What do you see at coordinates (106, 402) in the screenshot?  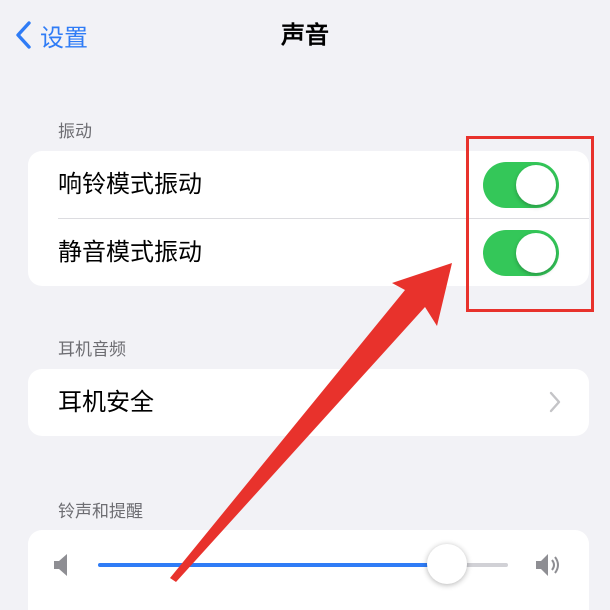 I see `headphone-safety-label: 耳机安全` at bounding box center [106, 402].